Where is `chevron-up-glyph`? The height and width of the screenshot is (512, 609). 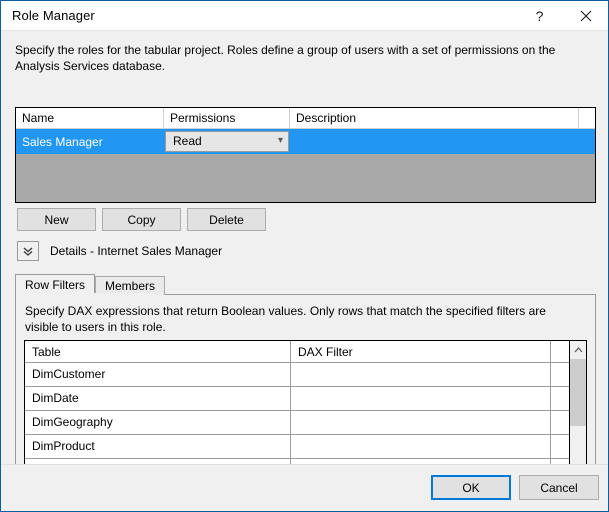
chevron-up-glyph is located at coordinates (578, 349).